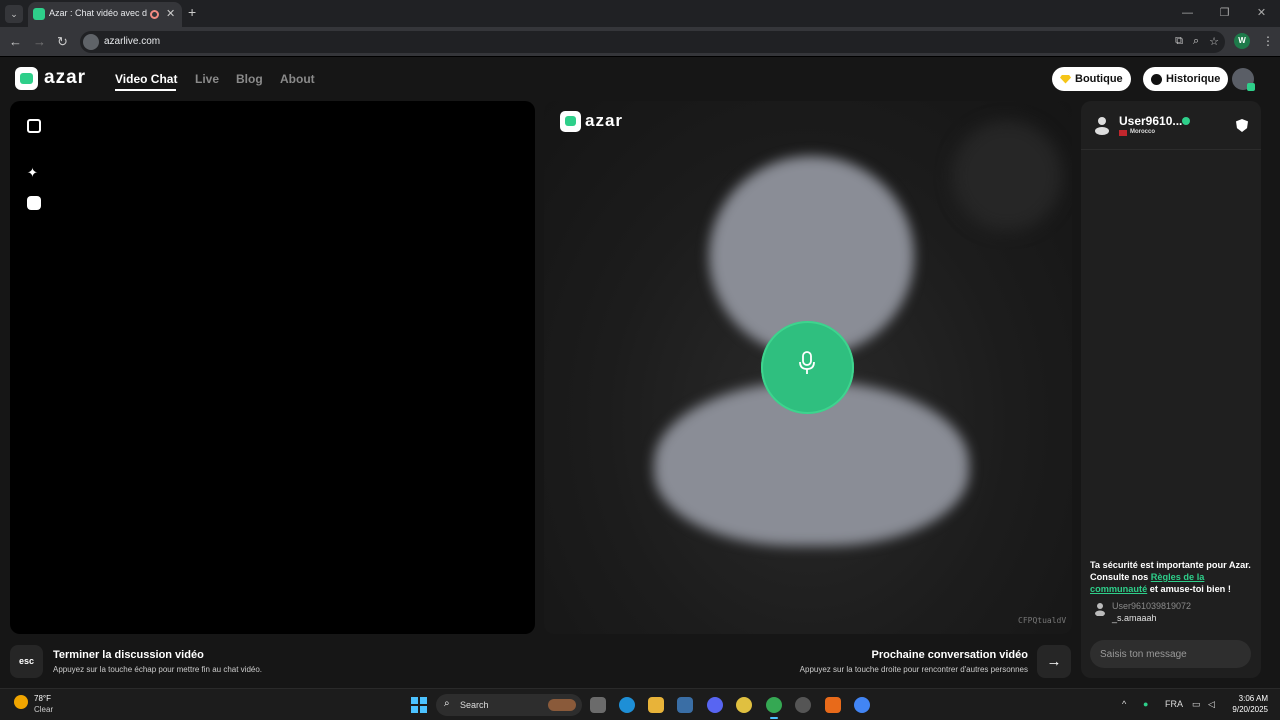 This screenshot has width=1280, height=720. Describe the element at coordinates (145, 90) in the screenshot. I see `nav-active-underline` at that location.